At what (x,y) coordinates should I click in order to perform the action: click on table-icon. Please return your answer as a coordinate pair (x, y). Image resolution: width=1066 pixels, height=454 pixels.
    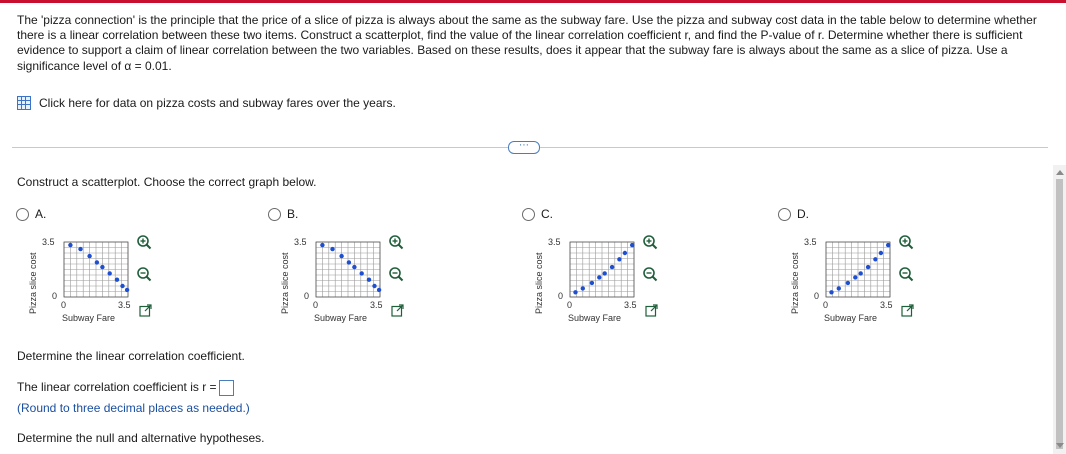
    Looking at the image, I should click on (24, 103).